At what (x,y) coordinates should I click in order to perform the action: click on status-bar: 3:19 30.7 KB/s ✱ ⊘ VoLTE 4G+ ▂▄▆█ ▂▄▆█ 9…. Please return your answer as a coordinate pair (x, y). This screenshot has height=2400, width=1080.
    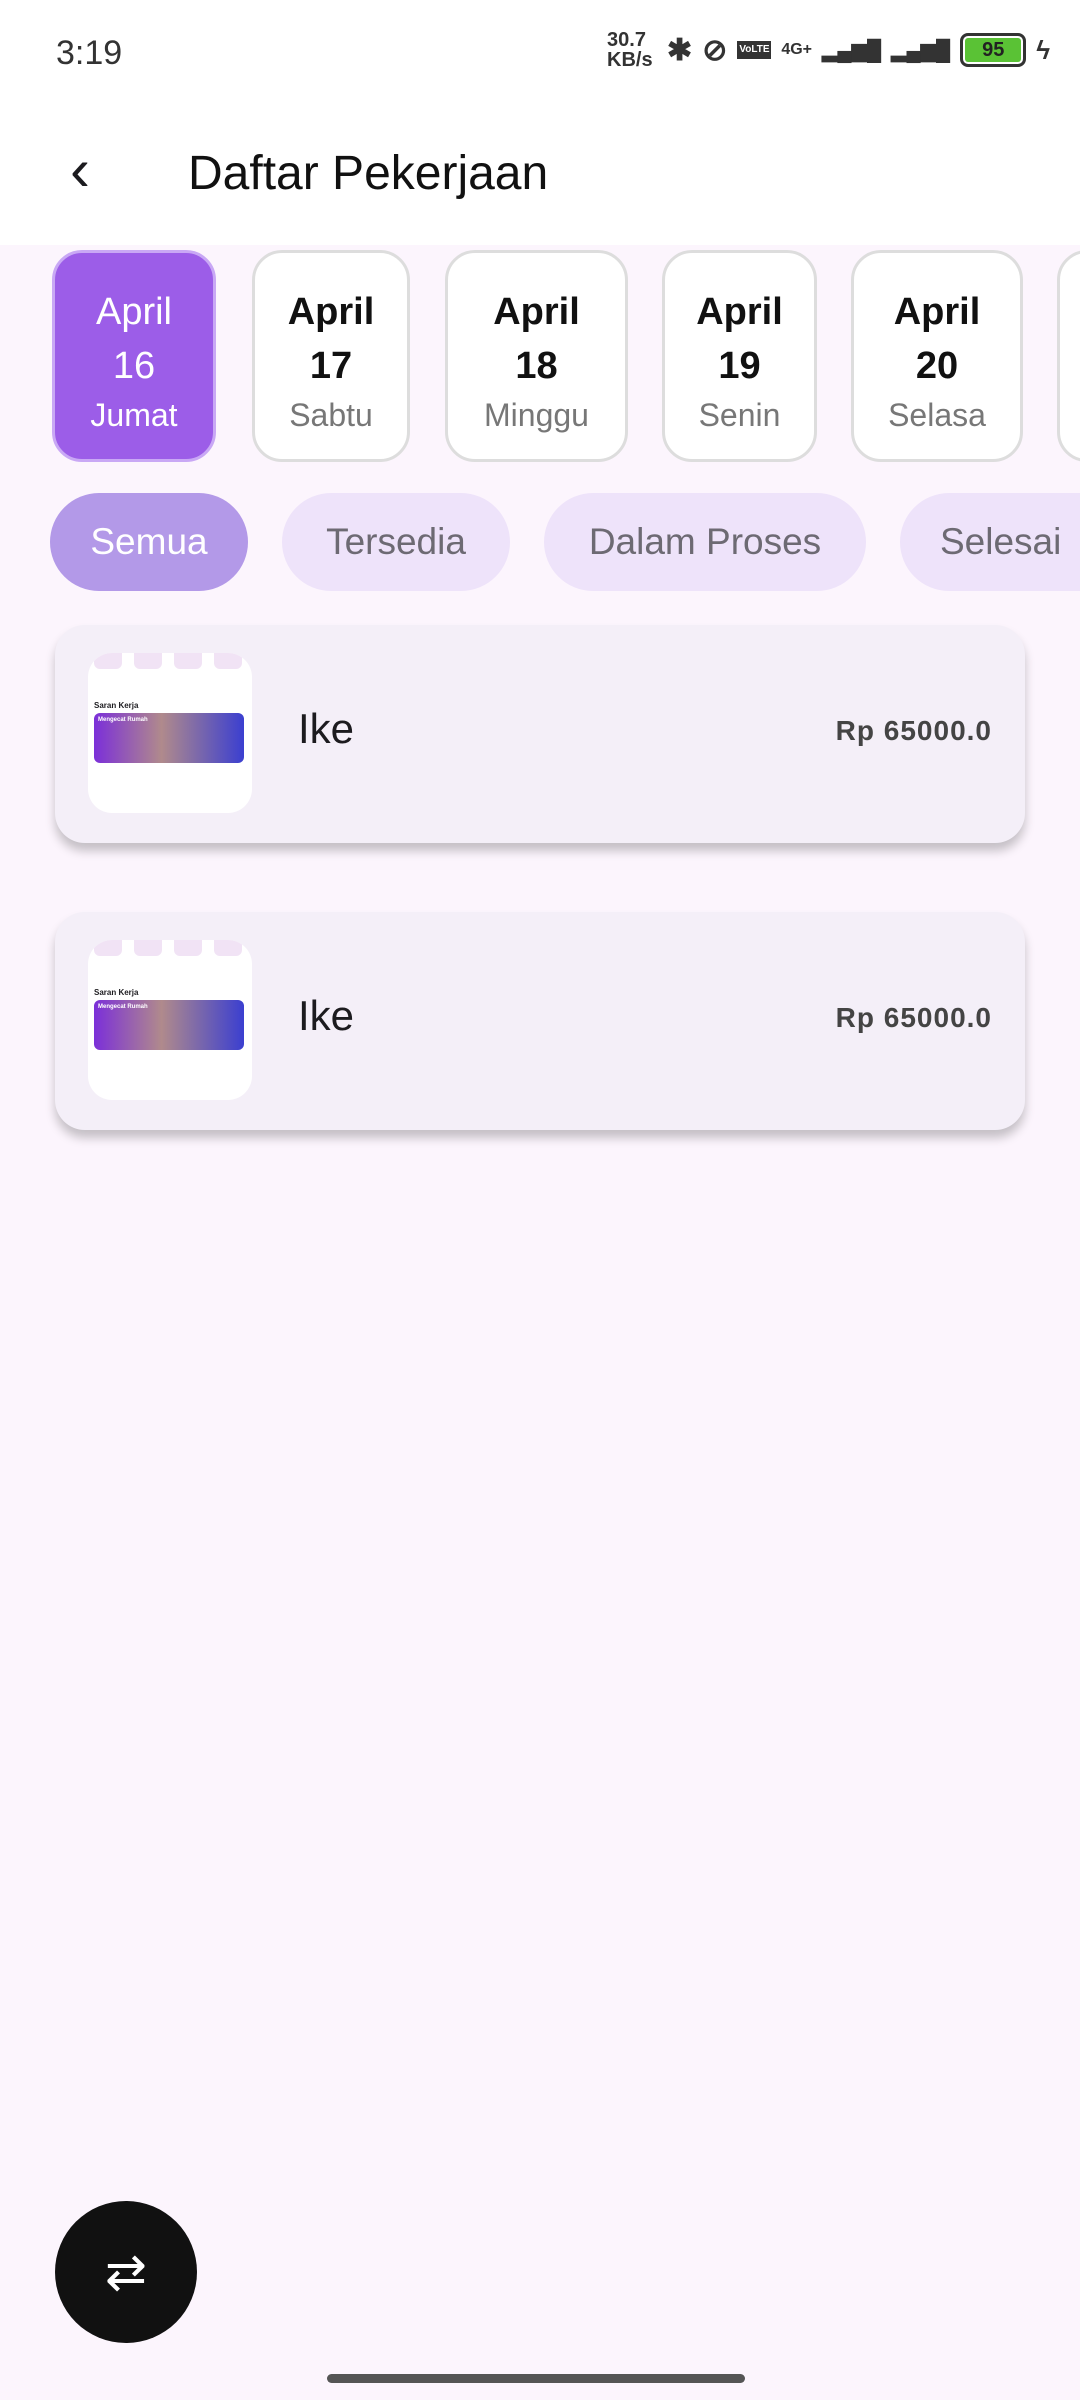
    Looking at the image, I should click on (540, 55).